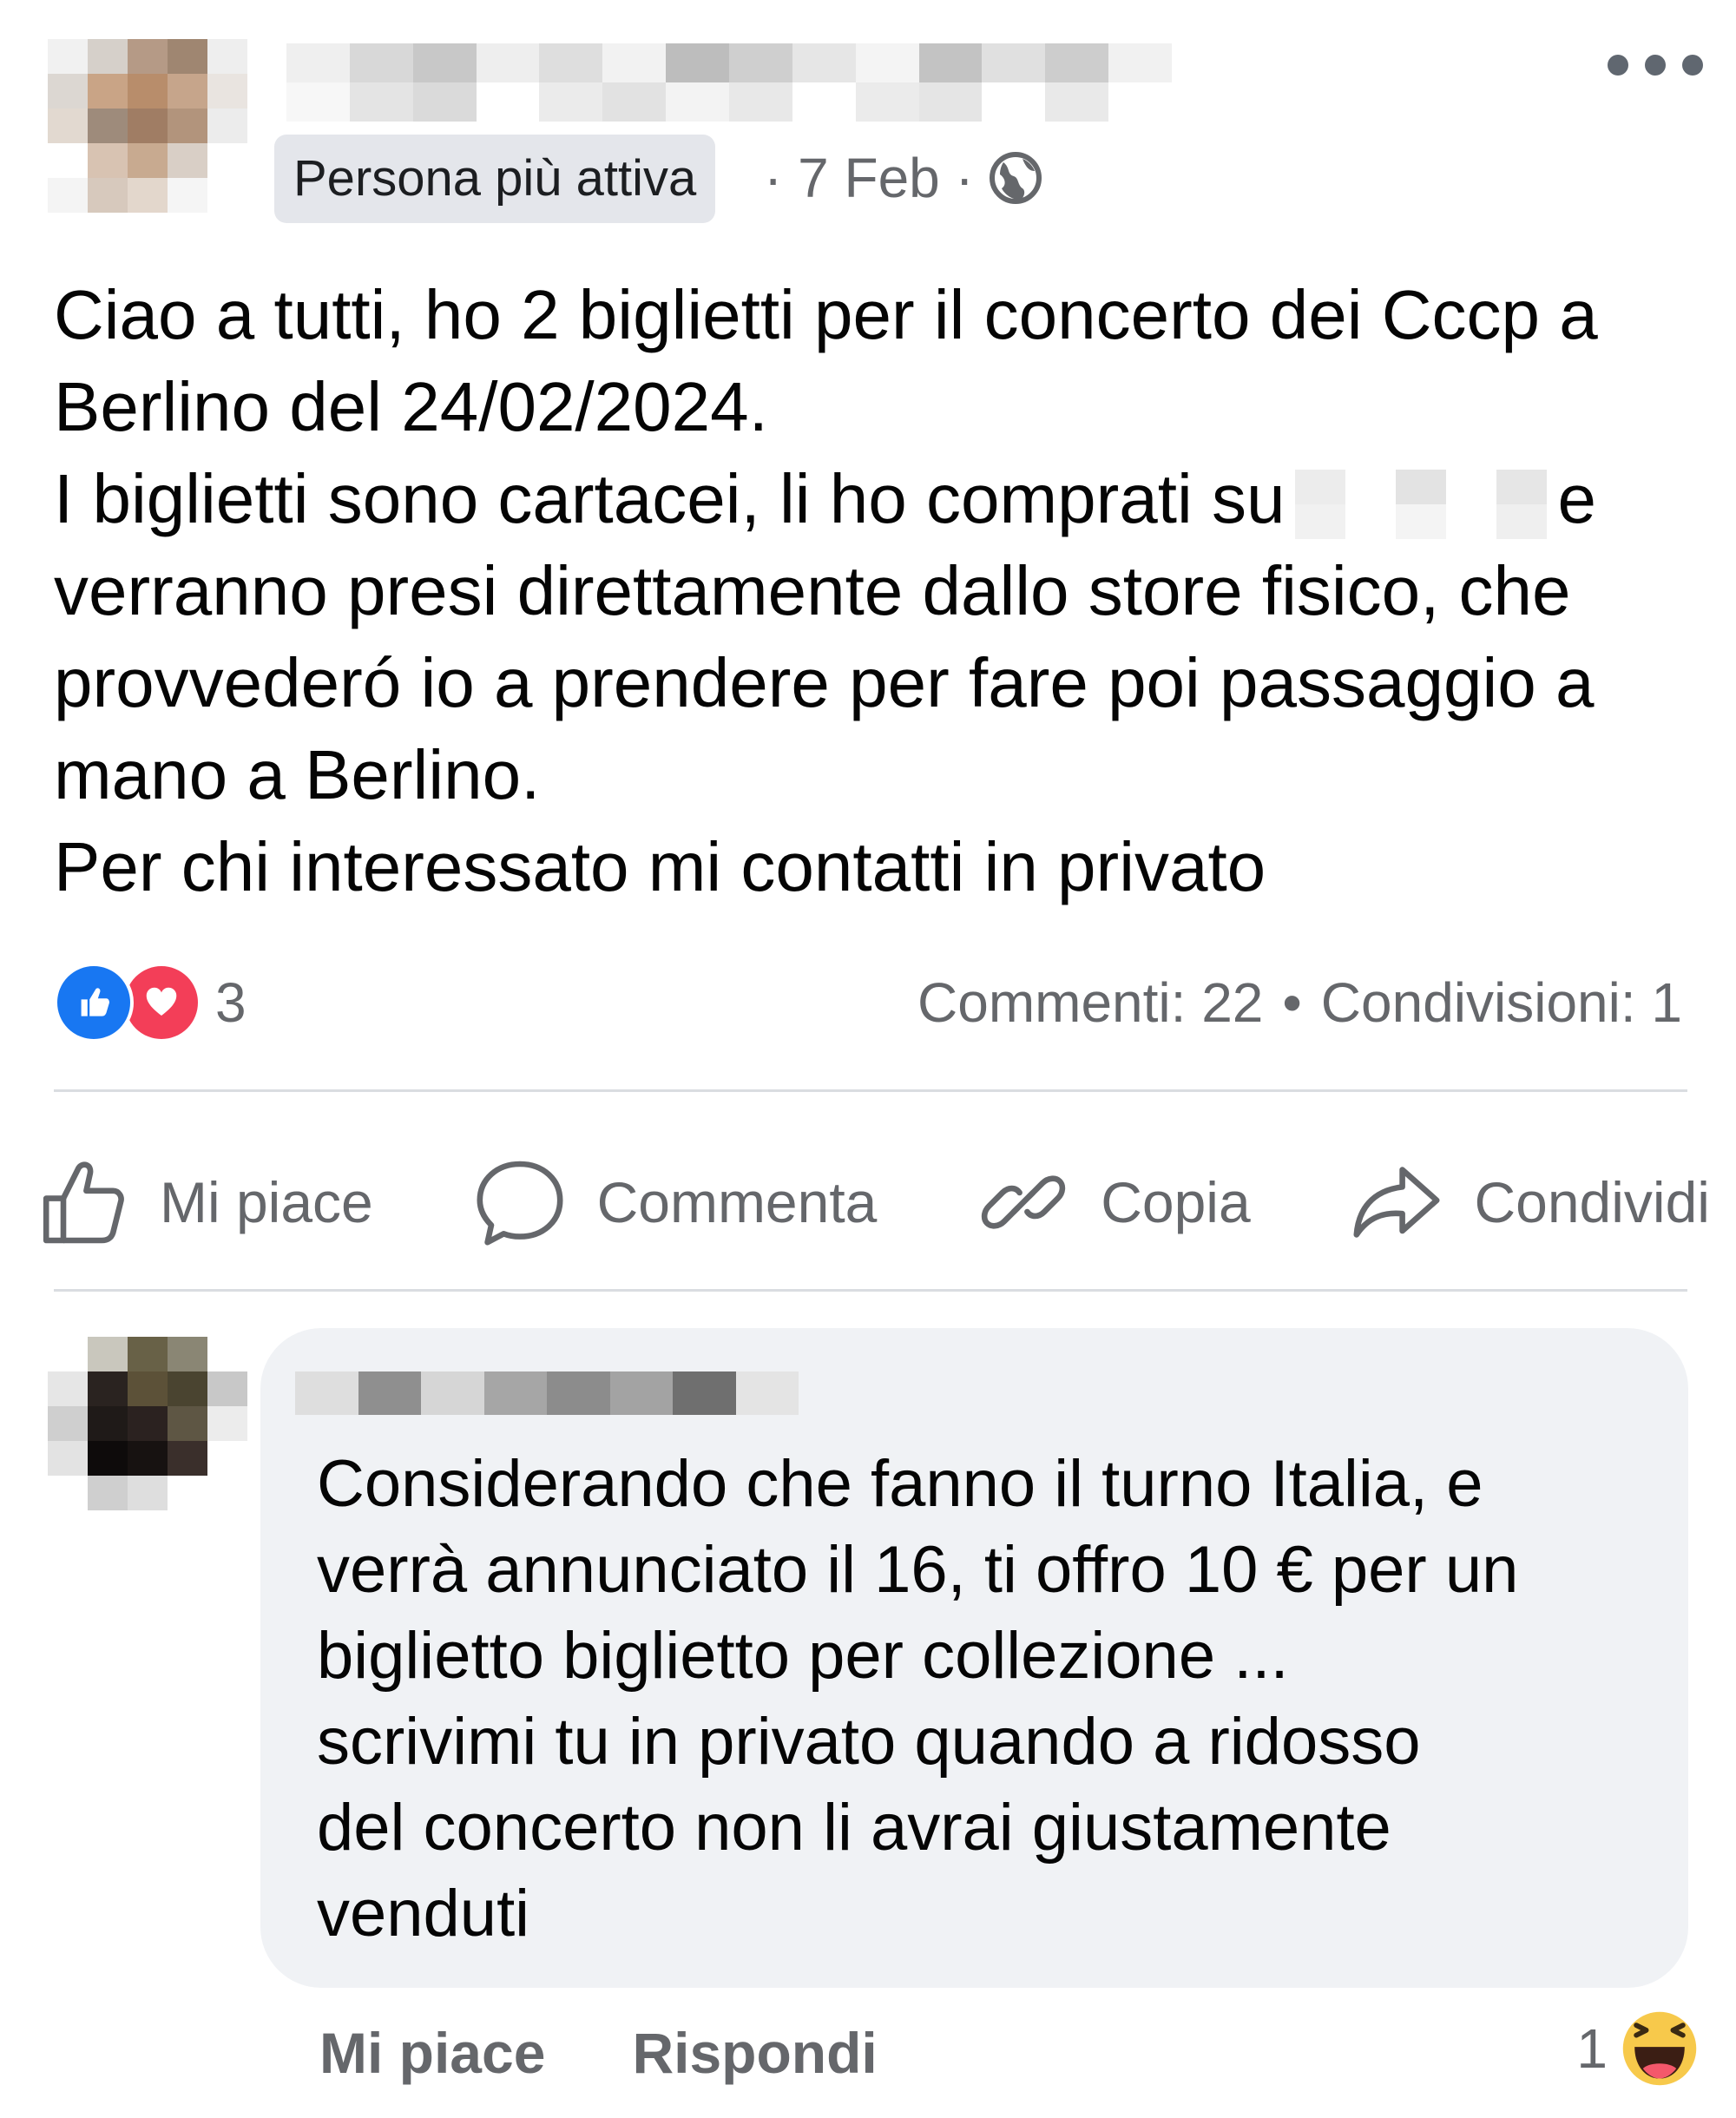 This screenshot has height=2118, width=1736. I want to click on reaction-count: 3, so click(231, 1002).